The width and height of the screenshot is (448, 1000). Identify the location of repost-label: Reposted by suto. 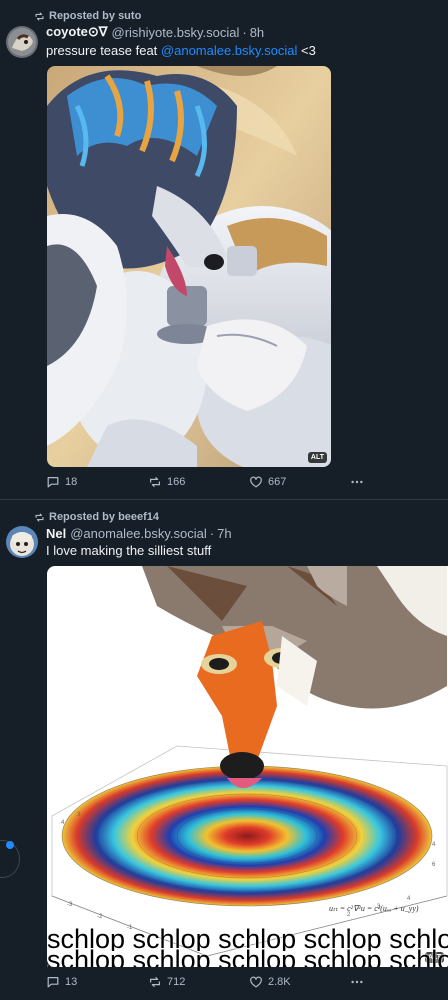
(95, 16).